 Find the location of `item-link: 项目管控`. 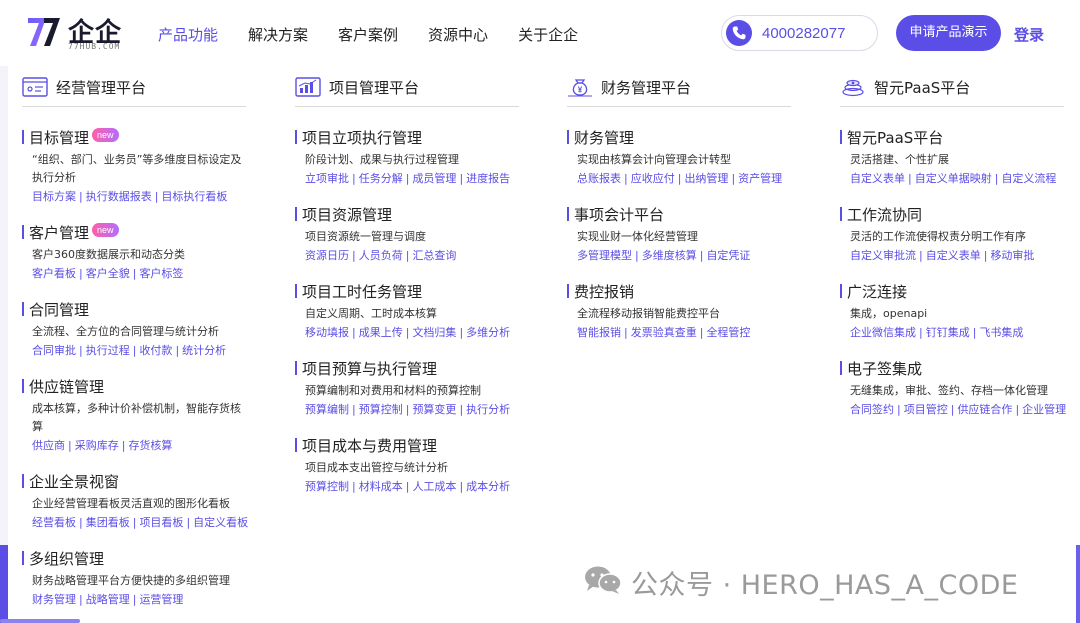

item-link: 项目管控 is located at coordinates (926, 409).